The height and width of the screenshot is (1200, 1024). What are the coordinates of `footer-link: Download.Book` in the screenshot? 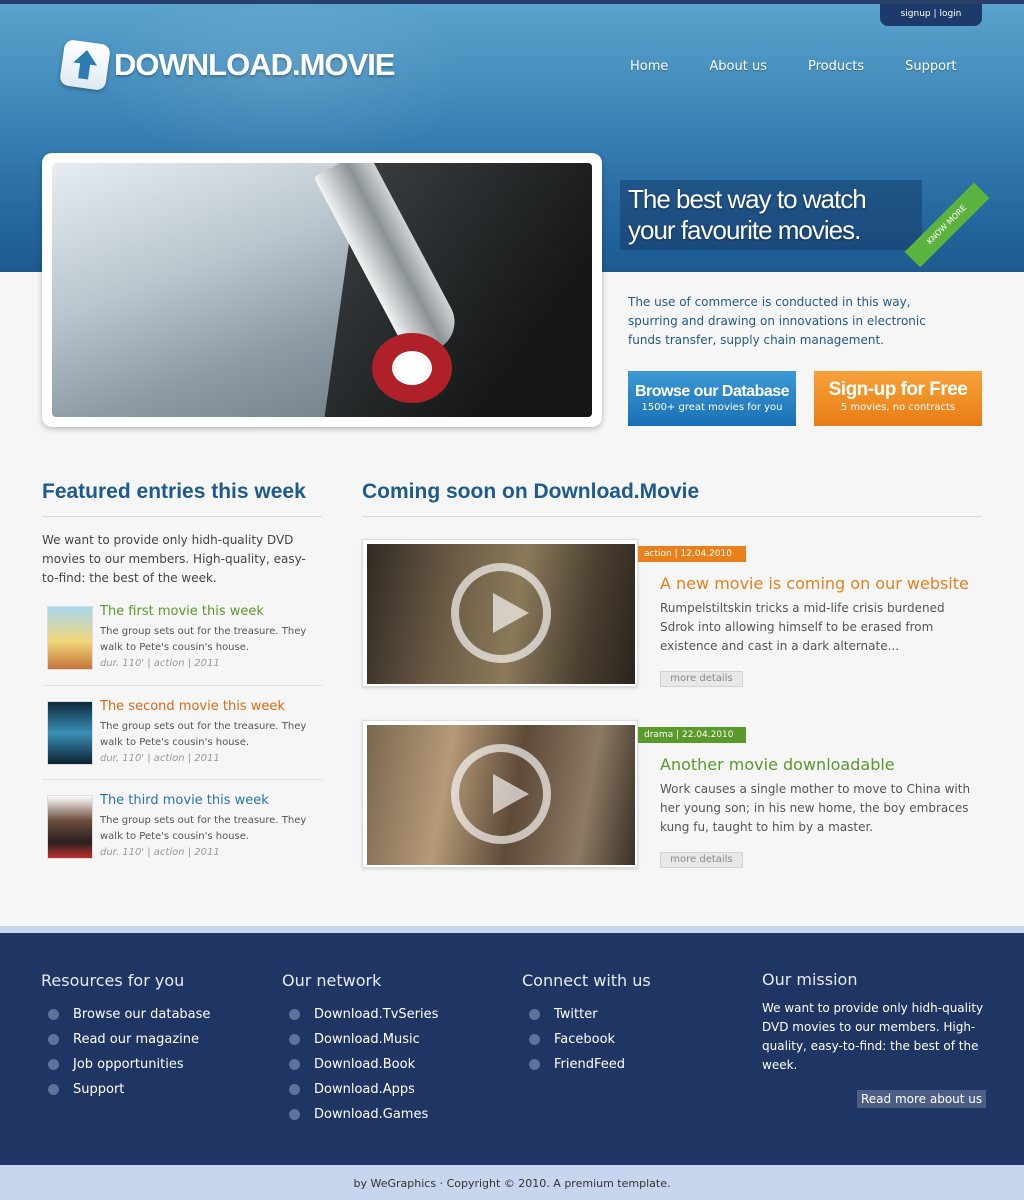 It's located at (360, 1064).